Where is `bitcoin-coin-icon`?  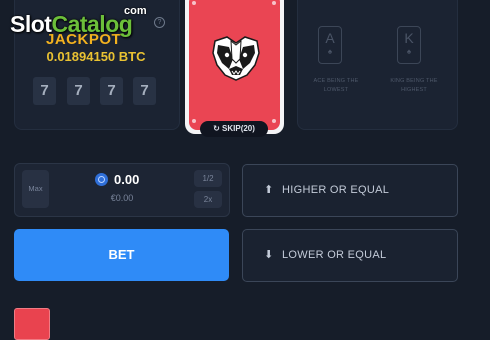
bitcoin-coin-icon is located at coordinates (101, 179).